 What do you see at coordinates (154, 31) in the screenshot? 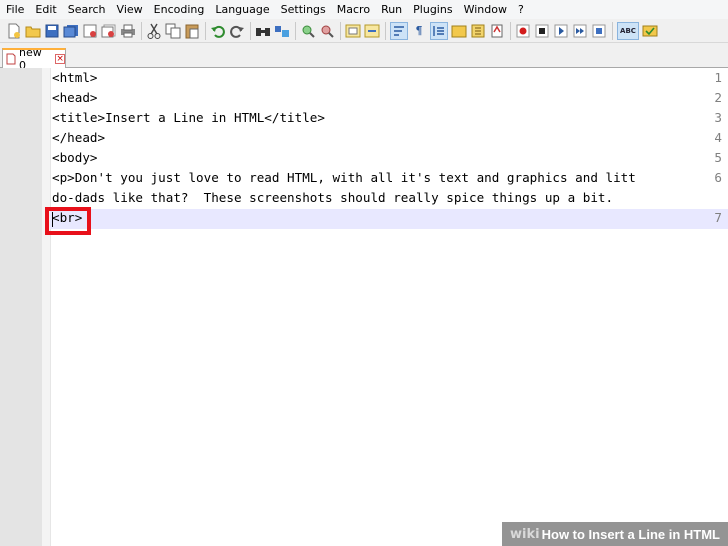
I see `cut-icon` at bounding box center [154, 31].